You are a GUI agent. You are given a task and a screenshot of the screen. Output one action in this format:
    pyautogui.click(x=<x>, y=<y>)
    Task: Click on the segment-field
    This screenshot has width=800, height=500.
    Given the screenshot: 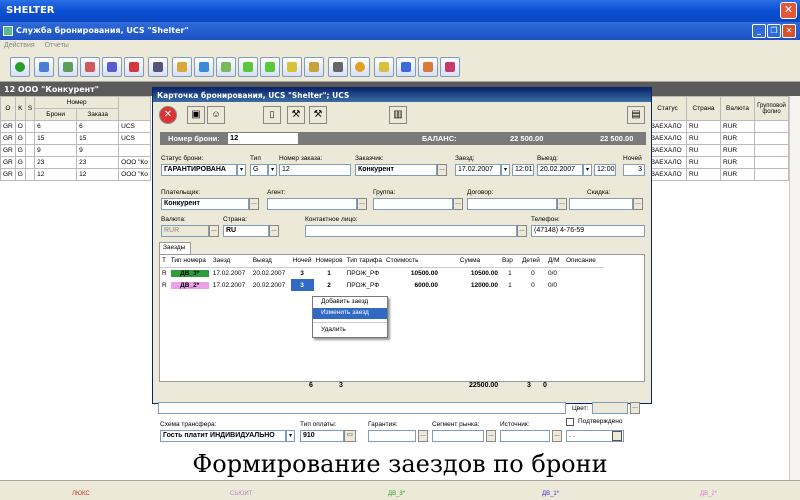 What is the action you would take?
    pyautogui.click(x=458, y=436)
    